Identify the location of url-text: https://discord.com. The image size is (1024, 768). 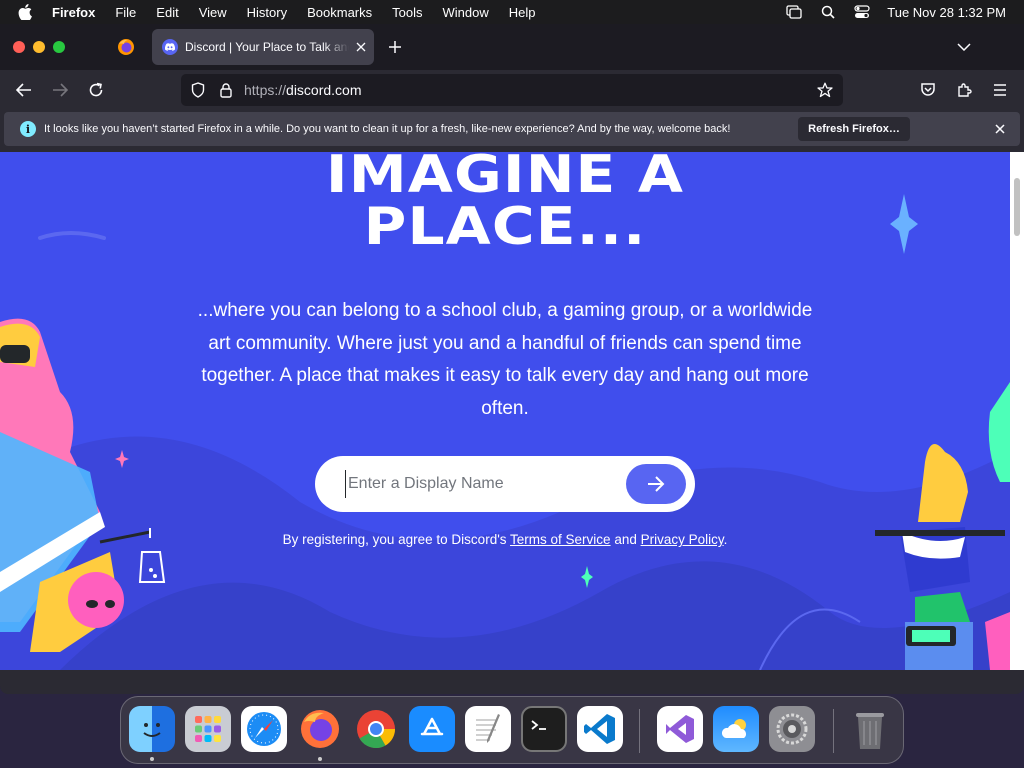
(303, 90).